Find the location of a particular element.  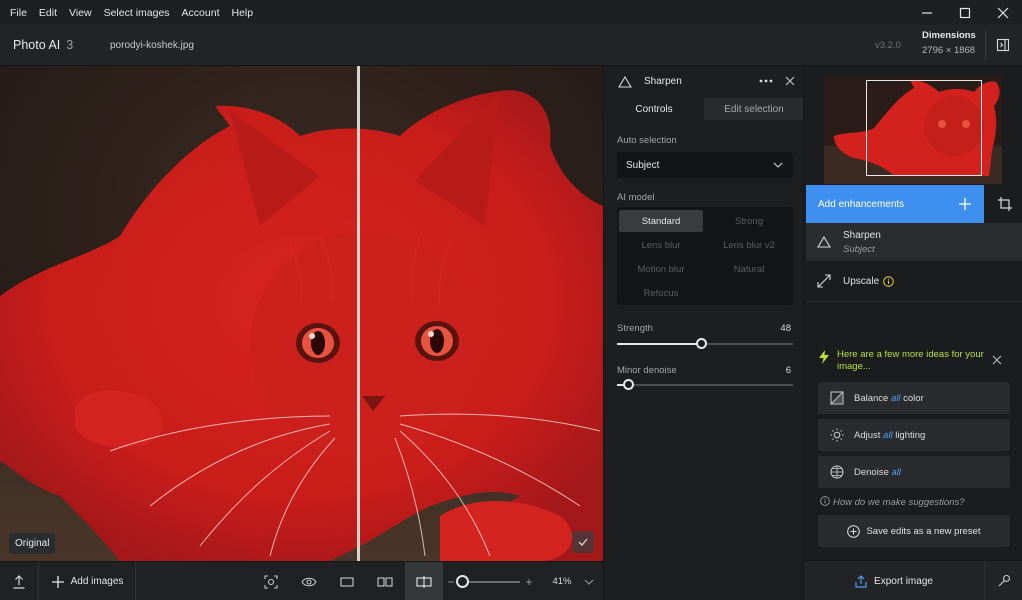

eye-icon is located at coordinates (309, 581).